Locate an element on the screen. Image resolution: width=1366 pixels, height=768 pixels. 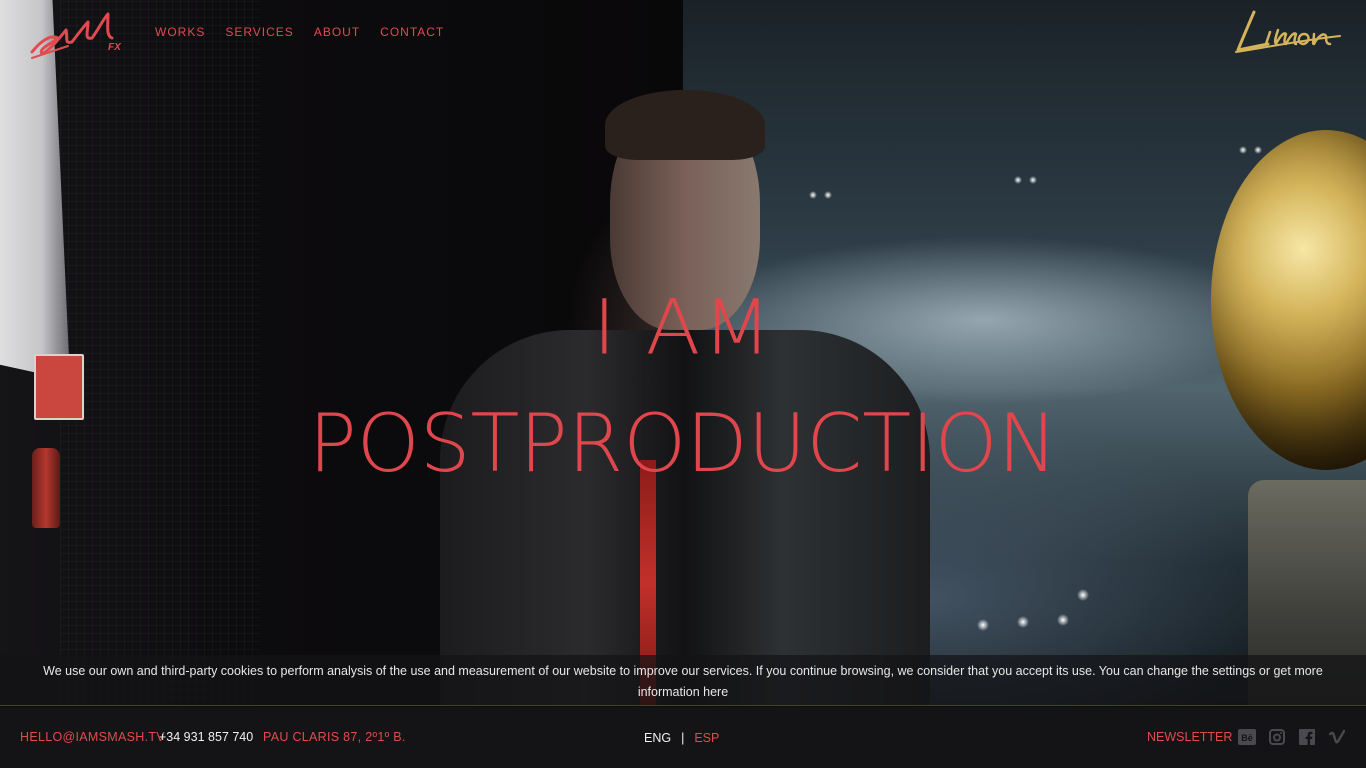
svg-text: FX is located at coordinates (115, 47).